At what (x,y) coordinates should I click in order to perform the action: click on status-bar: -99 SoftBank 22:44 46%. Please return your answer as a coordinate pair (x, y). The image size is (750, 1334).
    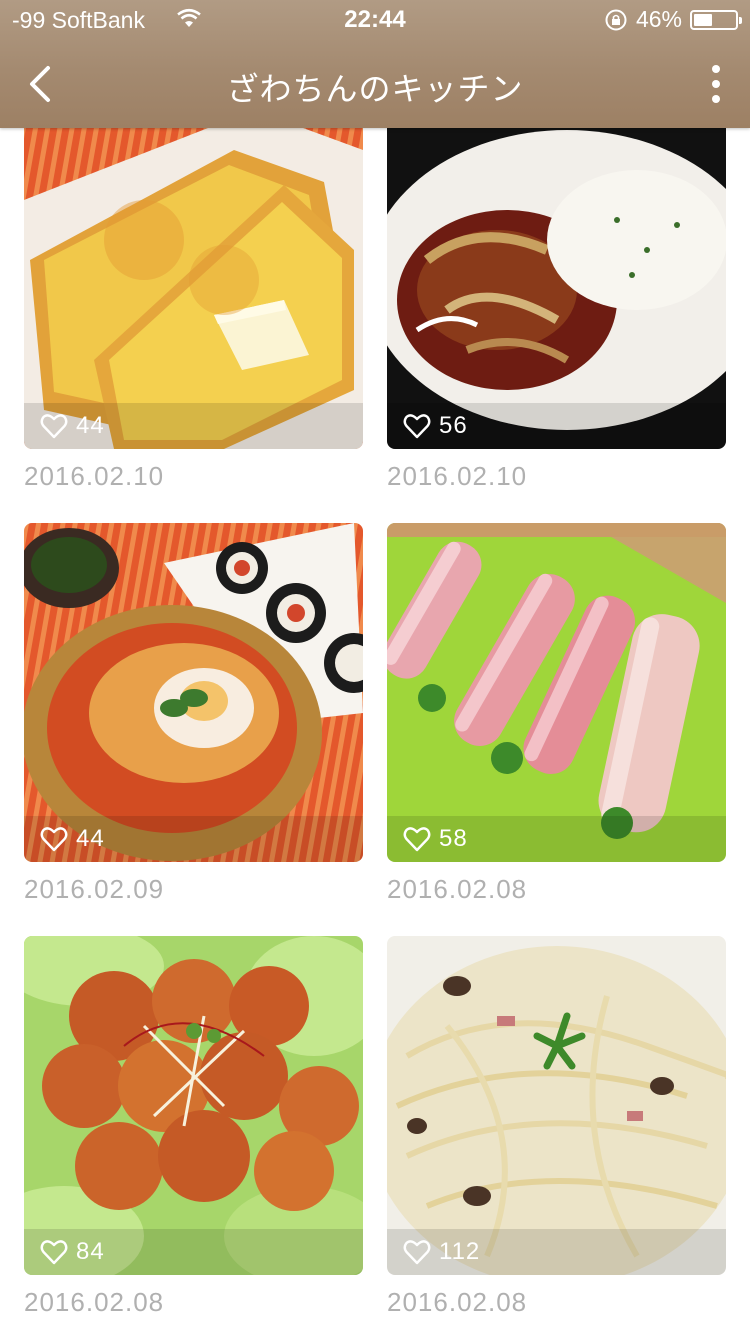
    Looking at the image, I should click on (375, 20).